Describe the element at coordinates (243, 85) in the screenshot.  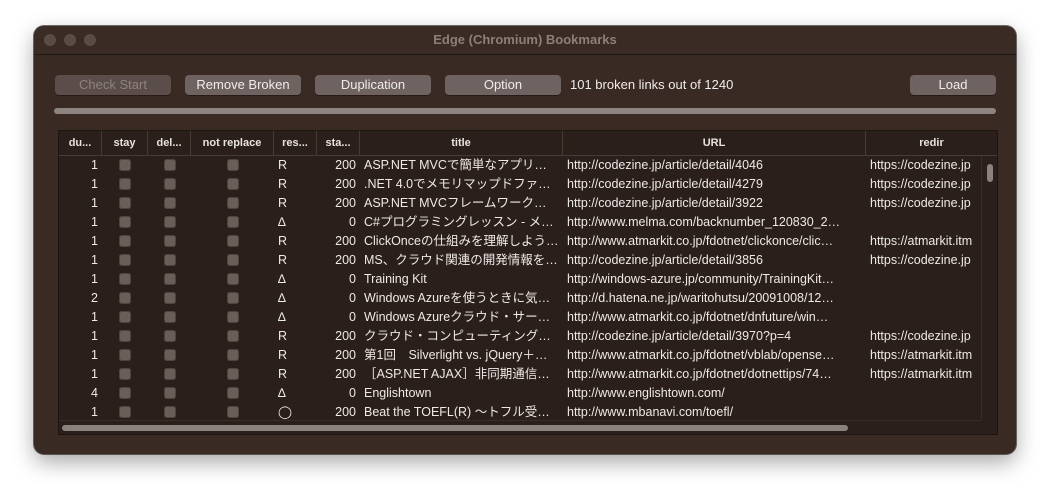
I see `remove-broken-button: Remove Broken` at that location.